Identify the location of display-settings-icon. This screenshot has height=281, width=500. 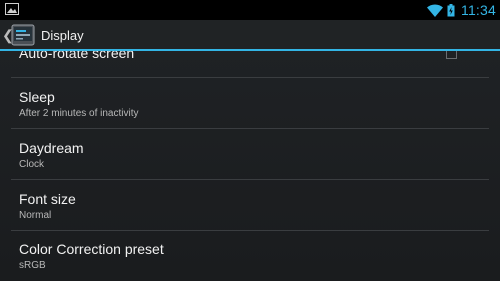
(23, 35).